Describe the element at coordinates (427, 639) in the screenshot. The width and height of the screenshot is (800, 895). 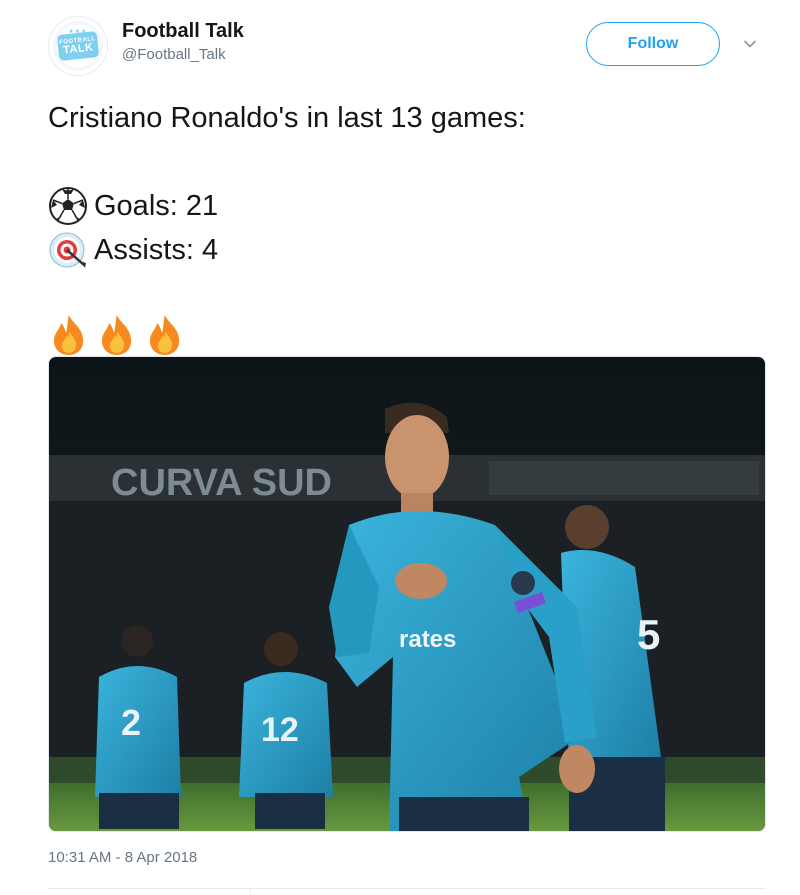
I see `shirt-sponsor: rates` at that location.